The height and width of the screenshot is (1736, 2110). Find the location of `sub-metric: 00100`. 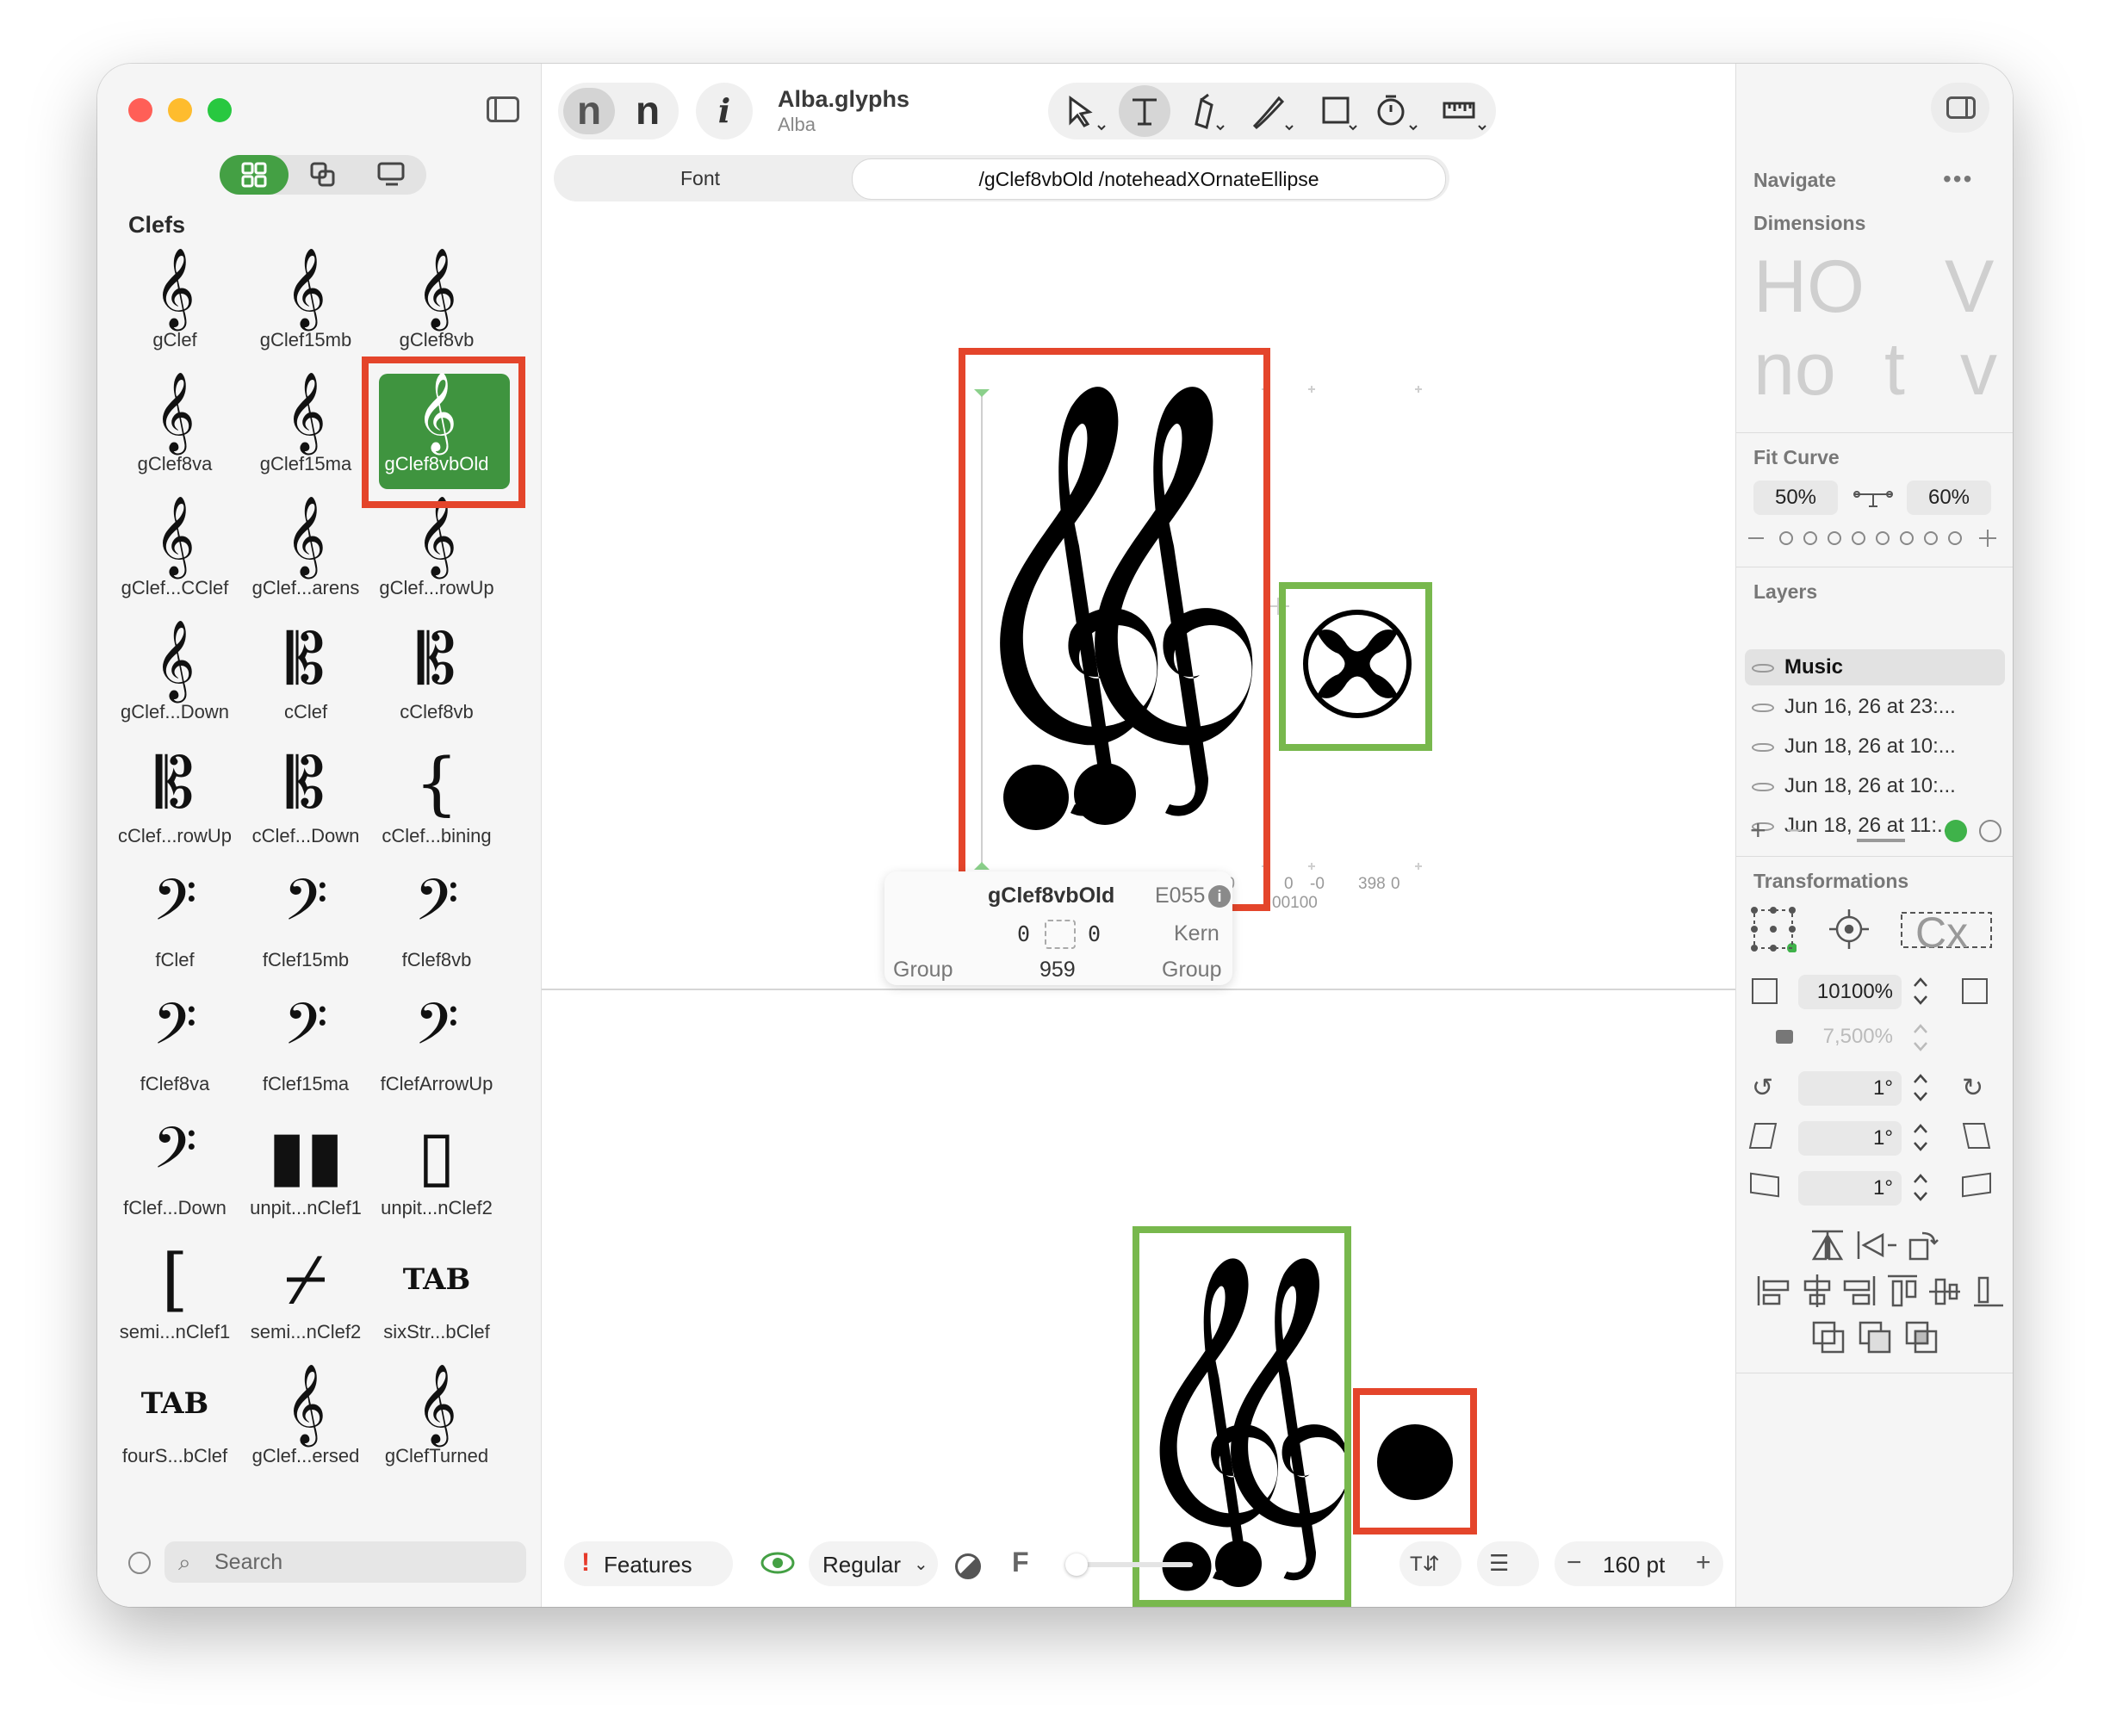

sub-metric: 00100 is located at coordinates (1295, 904).